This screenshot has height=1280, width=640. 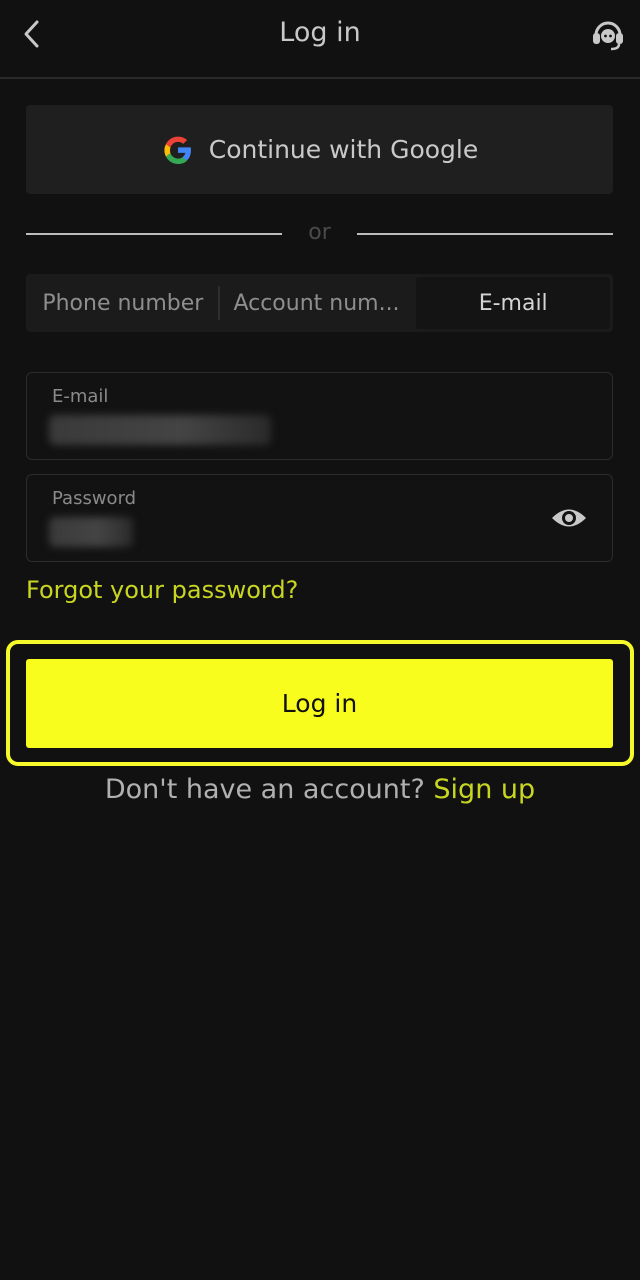 I want to click on password-input-value-redacted, so click(x=91, y=532).